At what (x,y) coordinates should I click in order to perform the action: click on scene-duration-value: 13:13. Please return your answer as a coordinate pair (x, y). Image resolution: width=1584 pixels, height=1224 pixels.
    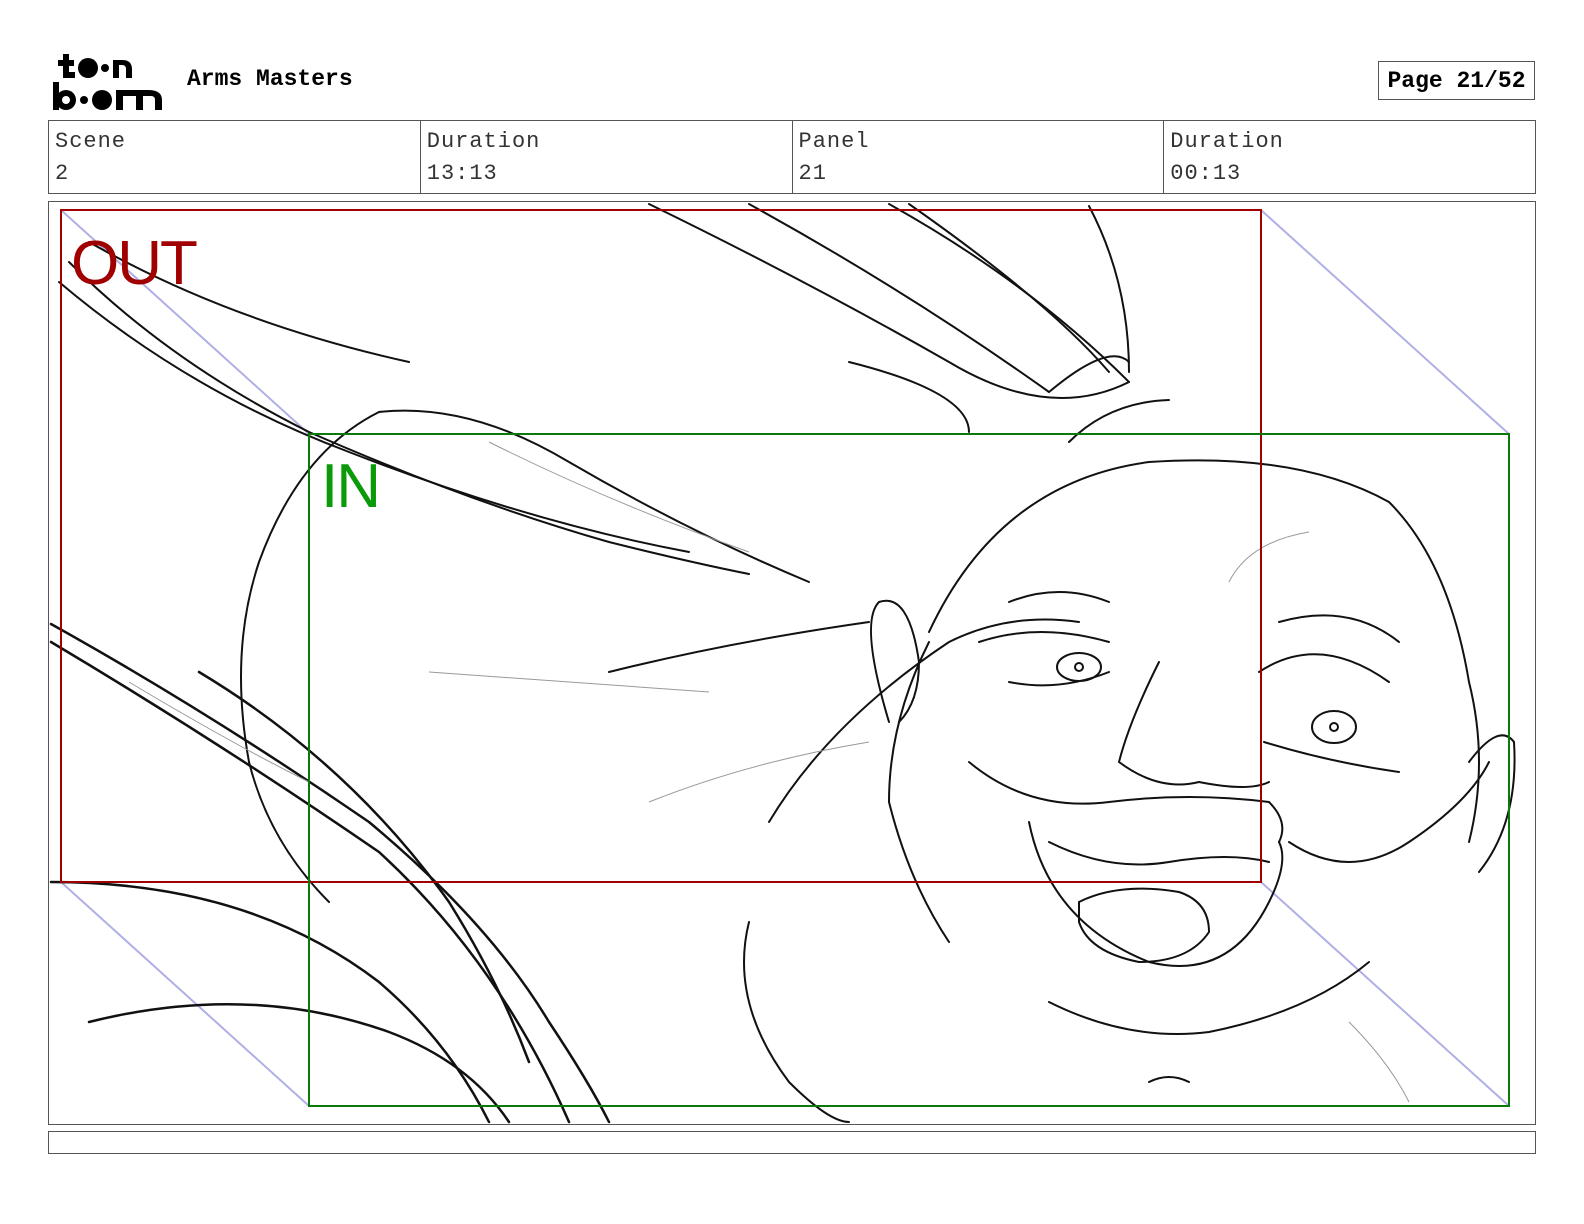
    Looking at the image, I should click on (462, 173).